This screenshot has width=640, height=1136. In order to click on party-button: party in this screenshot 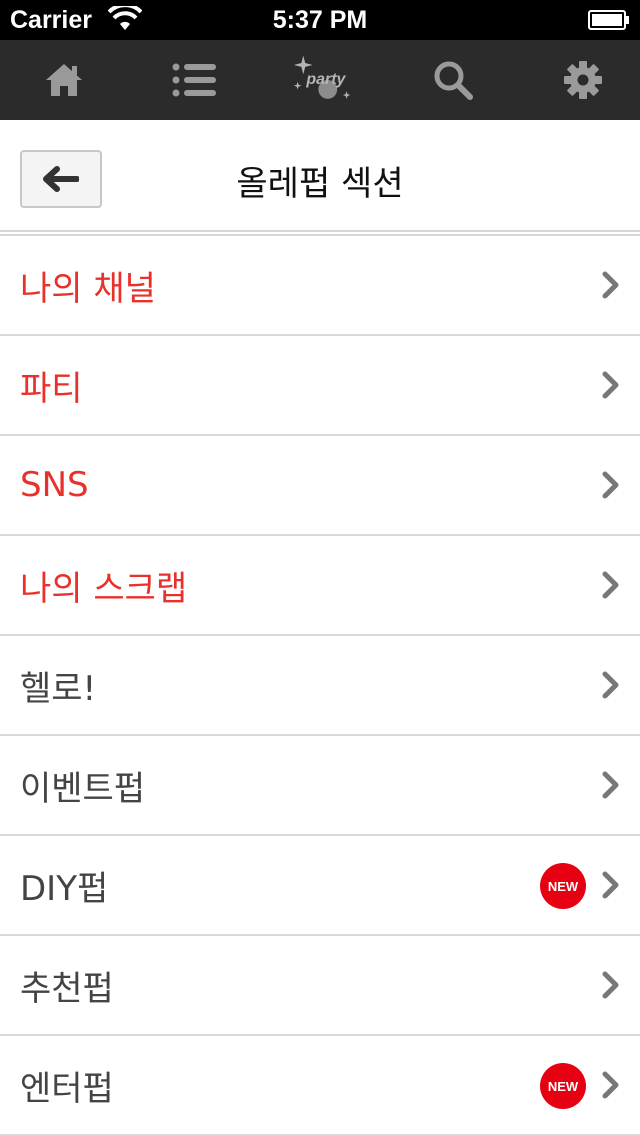, I will do `click(324, 80)`.